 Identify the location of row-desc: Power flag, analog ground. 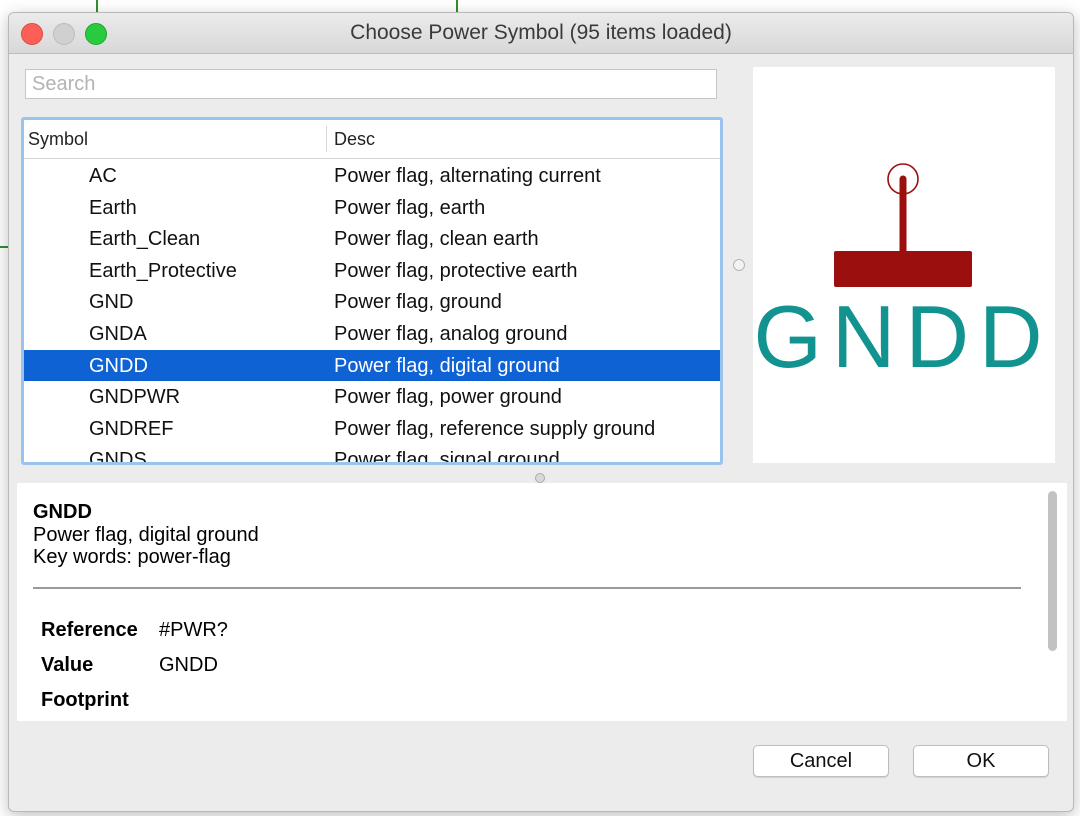
(451, 333).